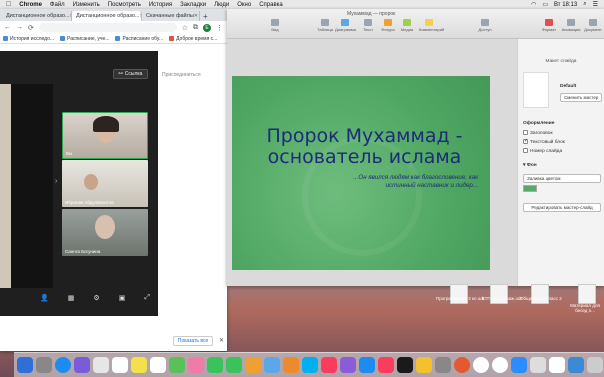 This screenshot has height=377, width=604. Describe the element at coordinates (19, 27) in the screenshot. I see `forward-icon: →` at that location.